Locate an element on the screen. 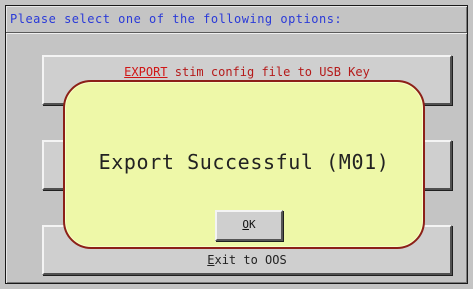 The image size is (473, 289). prompt-divider is located at coordinates (236, 33).